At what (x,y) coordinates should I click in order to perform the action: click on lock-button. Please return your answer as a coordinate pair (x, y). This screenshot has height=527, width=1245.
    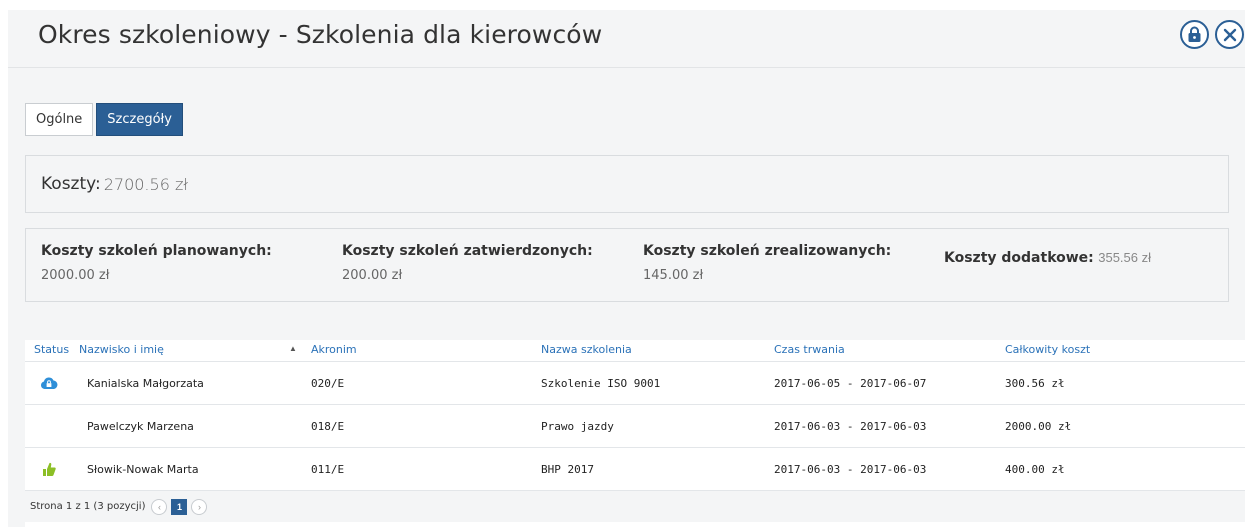
    Looking at the image, I should click on (1194, 34).